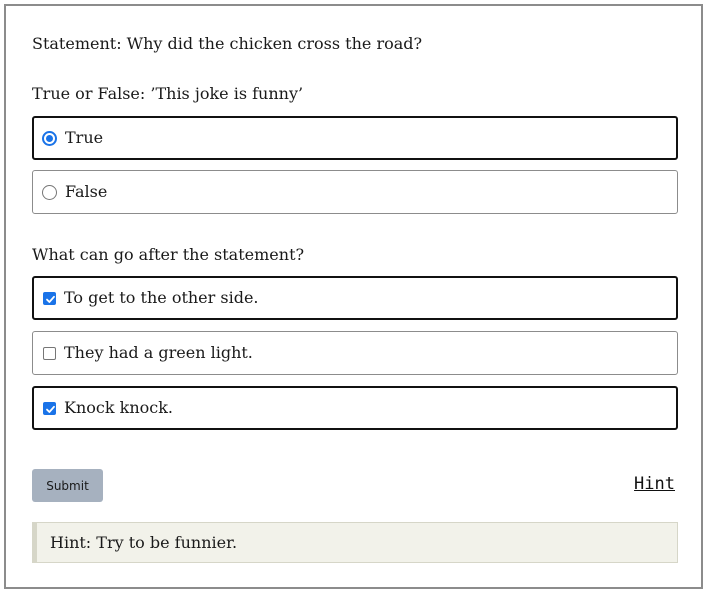 This screenshot has width=709, height=599. I want to click on hint-panel: Hint: Try to be funnier., so click(355, 542).